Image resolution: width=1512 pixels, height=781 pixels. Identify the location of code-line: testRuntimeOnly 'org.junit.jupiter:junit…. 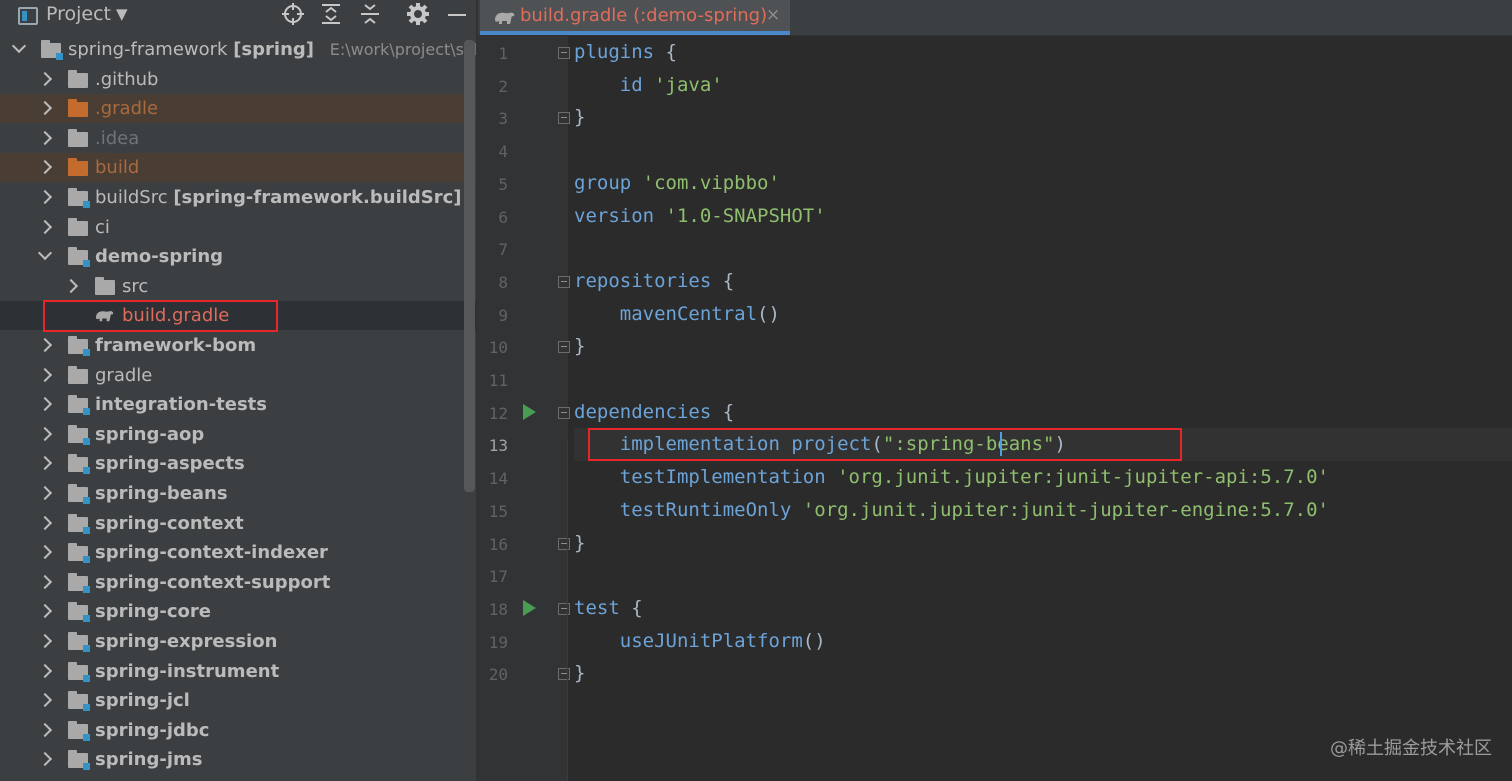
(951, 510).